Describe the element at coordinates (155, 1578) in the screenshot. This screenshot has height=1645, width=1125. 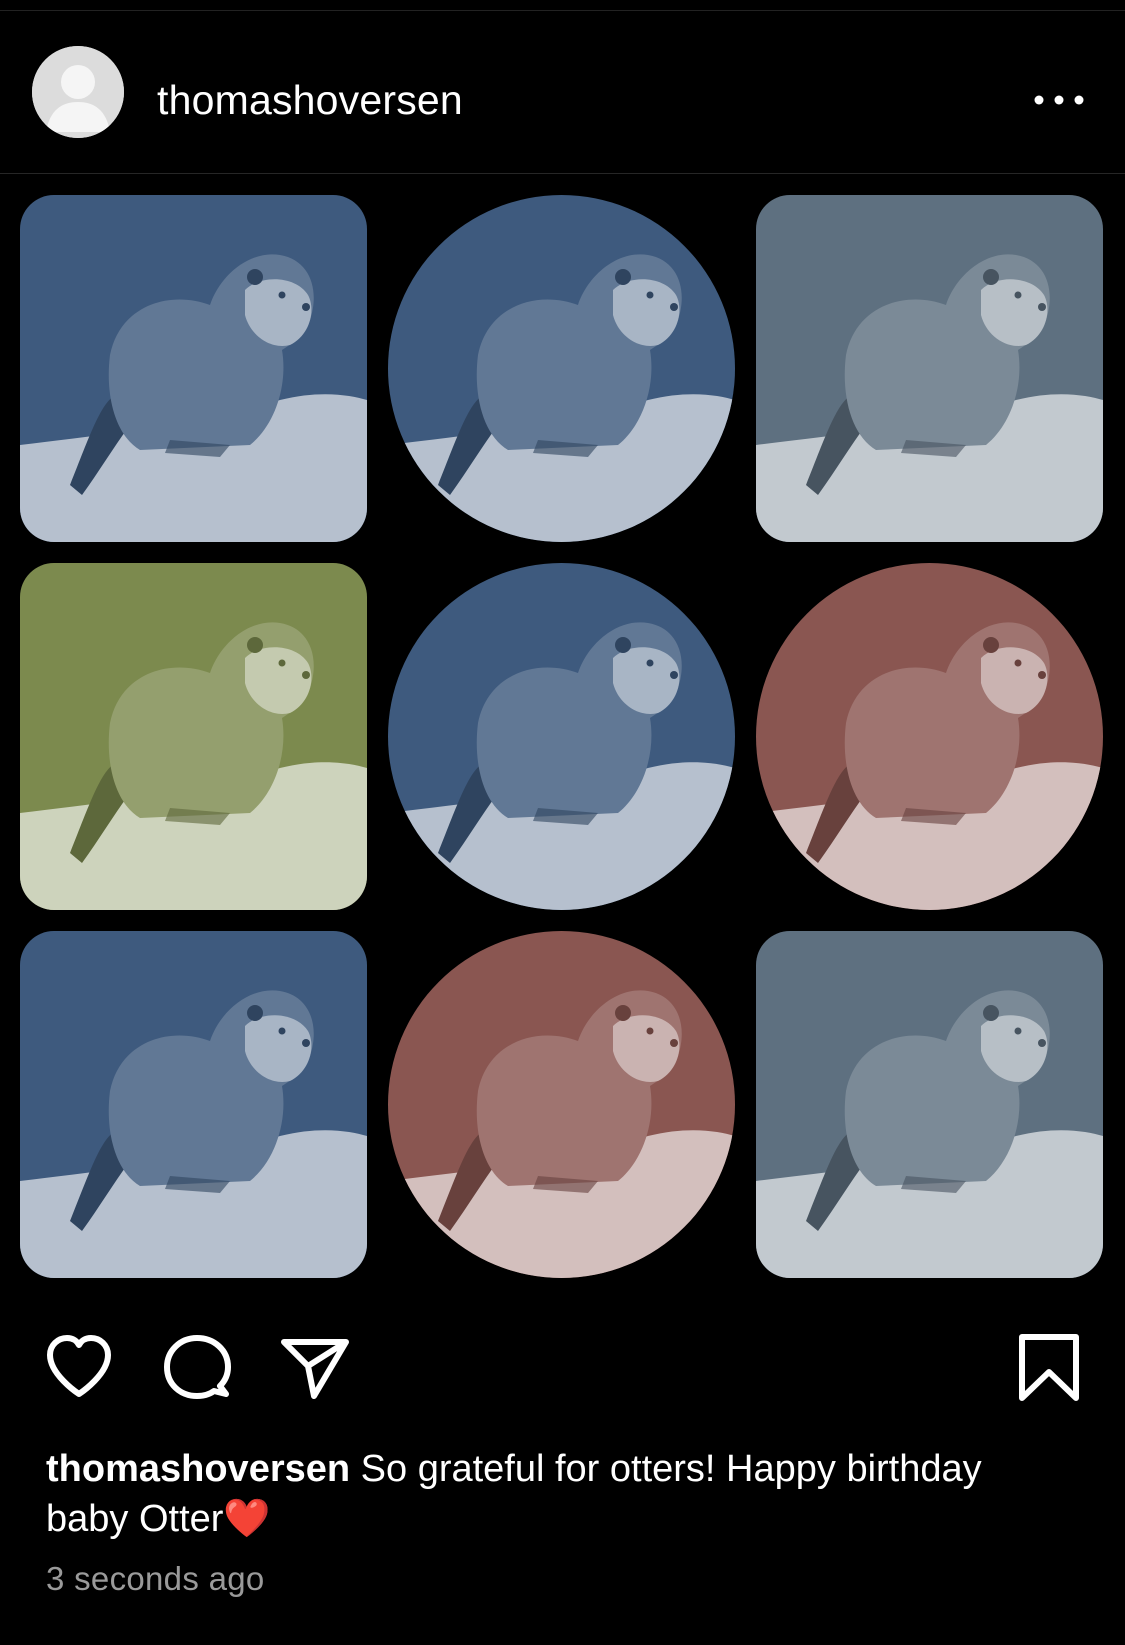
I see `post-timestamp: 3 seconds ago` at that location.